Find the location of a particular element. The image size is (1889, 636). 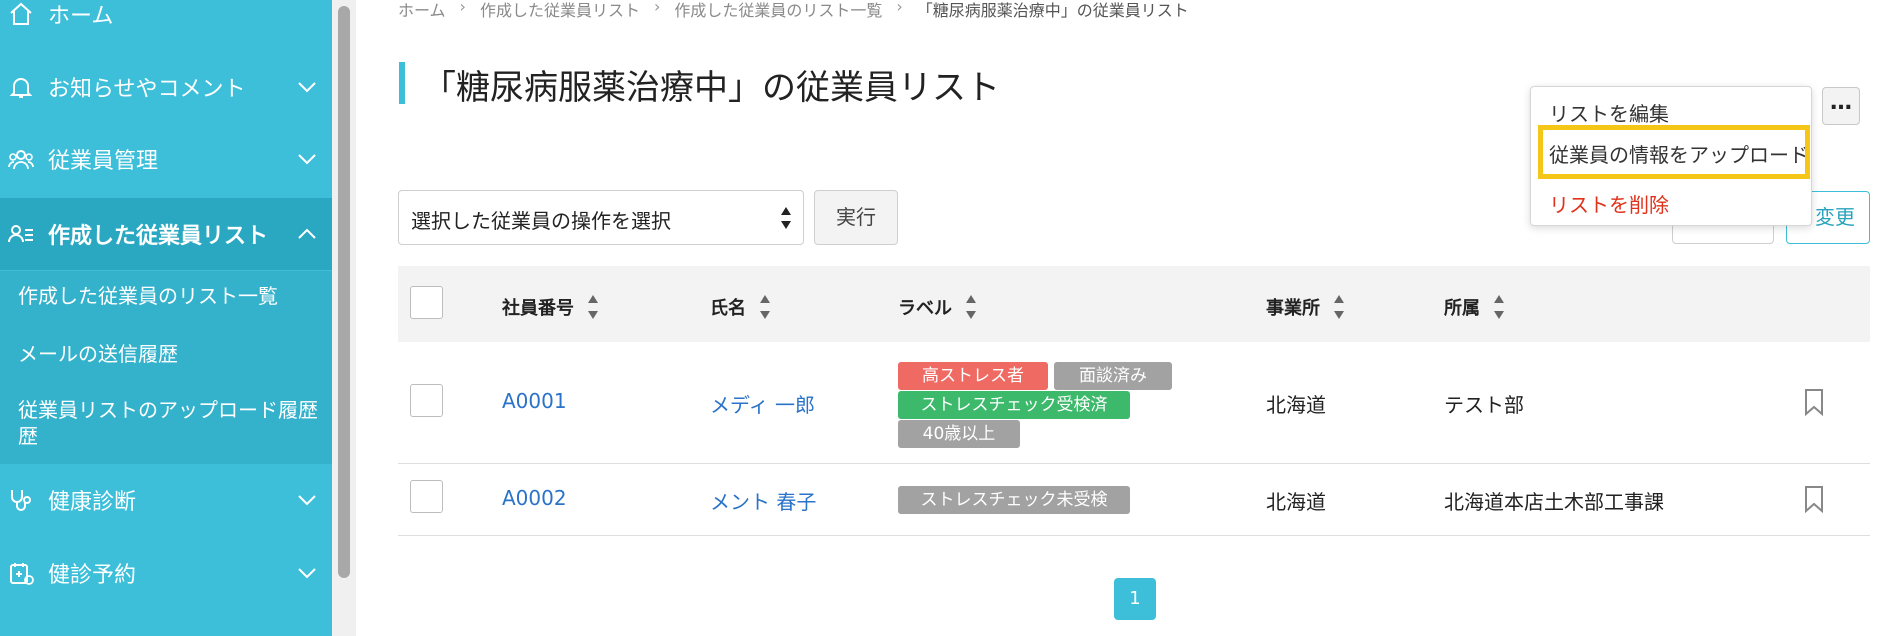

label-tag: 面談済み is located at coordinates (1113, 376).